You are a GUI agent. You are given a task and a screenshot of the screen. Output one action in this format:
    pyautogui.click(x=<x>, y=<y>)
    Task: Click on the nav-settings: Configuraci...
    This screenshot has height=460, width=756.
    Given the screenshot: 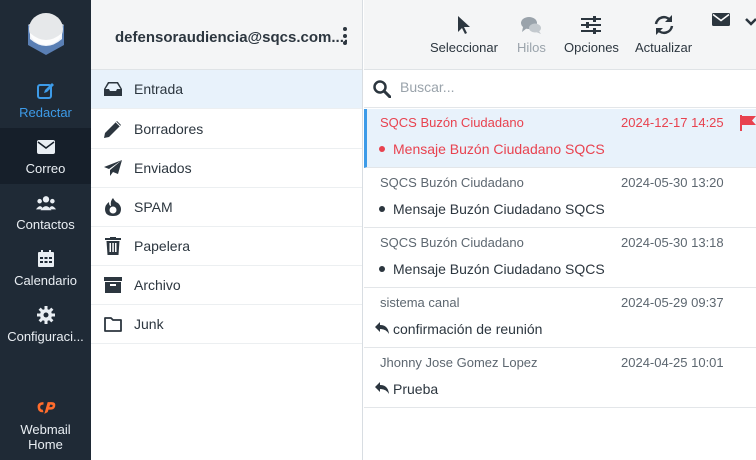 What is the action you would take?
    pyautogui.click(x=45, y=324)
    